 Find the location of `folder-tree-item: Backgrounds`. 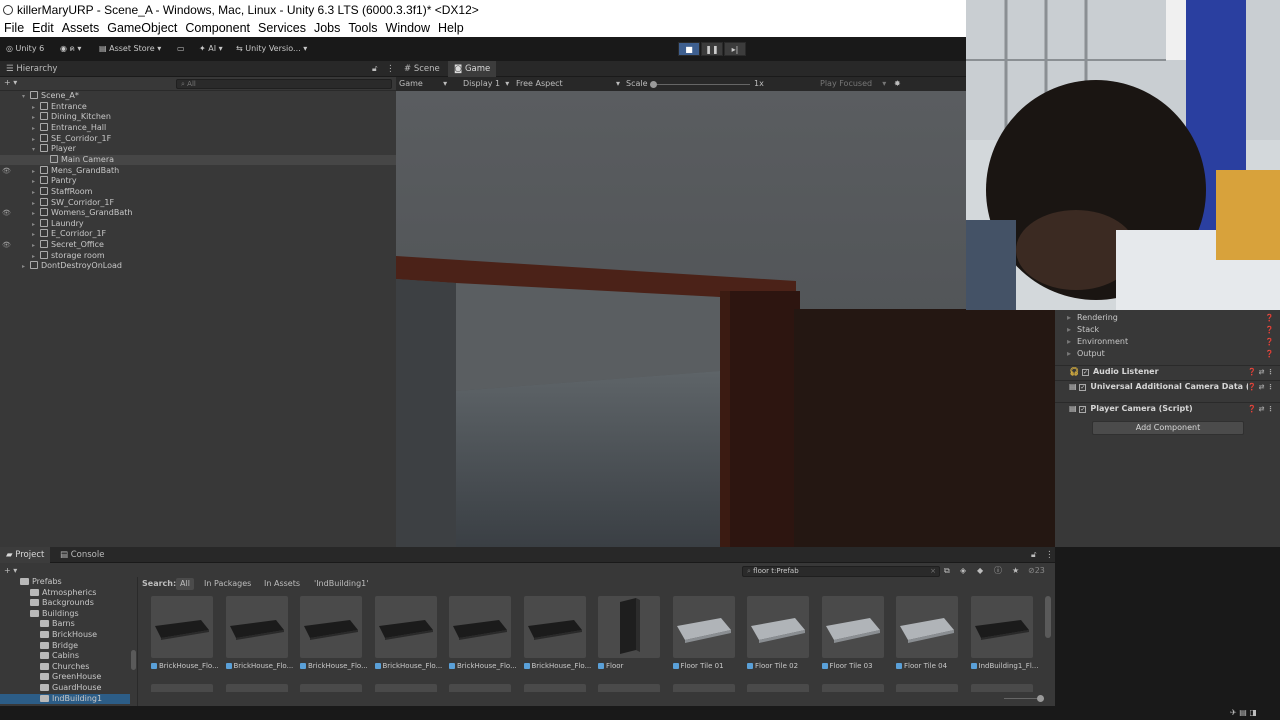

folder-tree-item: Backgrounds is located at coordinates (65, 603).